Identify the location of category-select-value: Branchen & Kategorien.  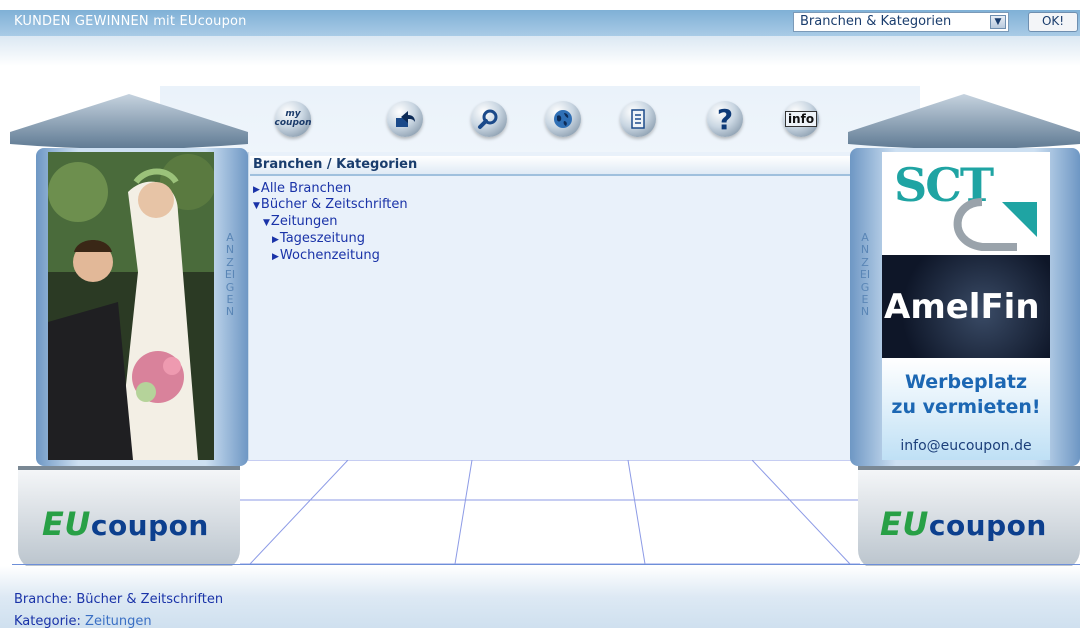
(876, 21).